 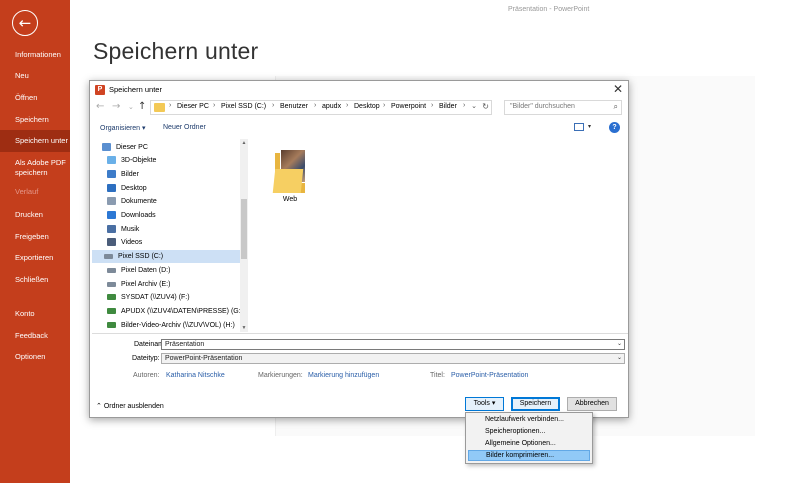 I want to click on dialog-title: Speichern unter, so click(x=135, y=89).